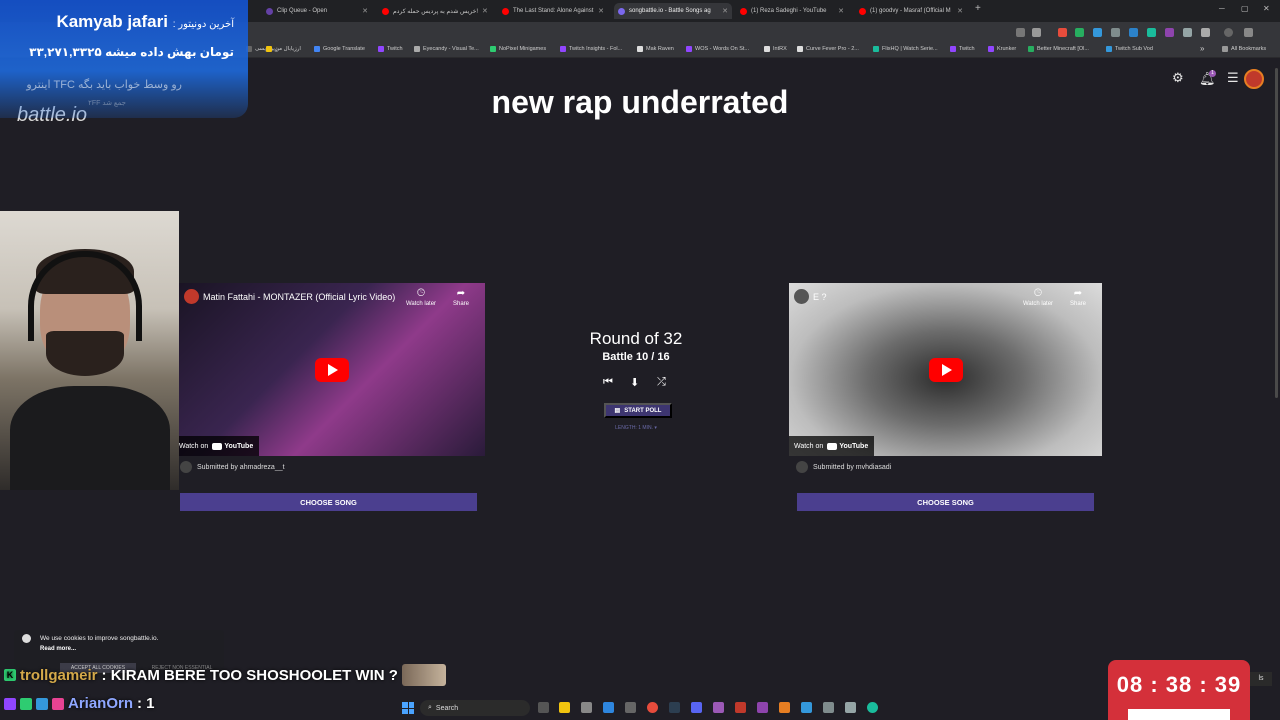 The height and width of the screenshot is (720, 1280). I want to click on shuffle-icon: ⤮, so click(661, 382).